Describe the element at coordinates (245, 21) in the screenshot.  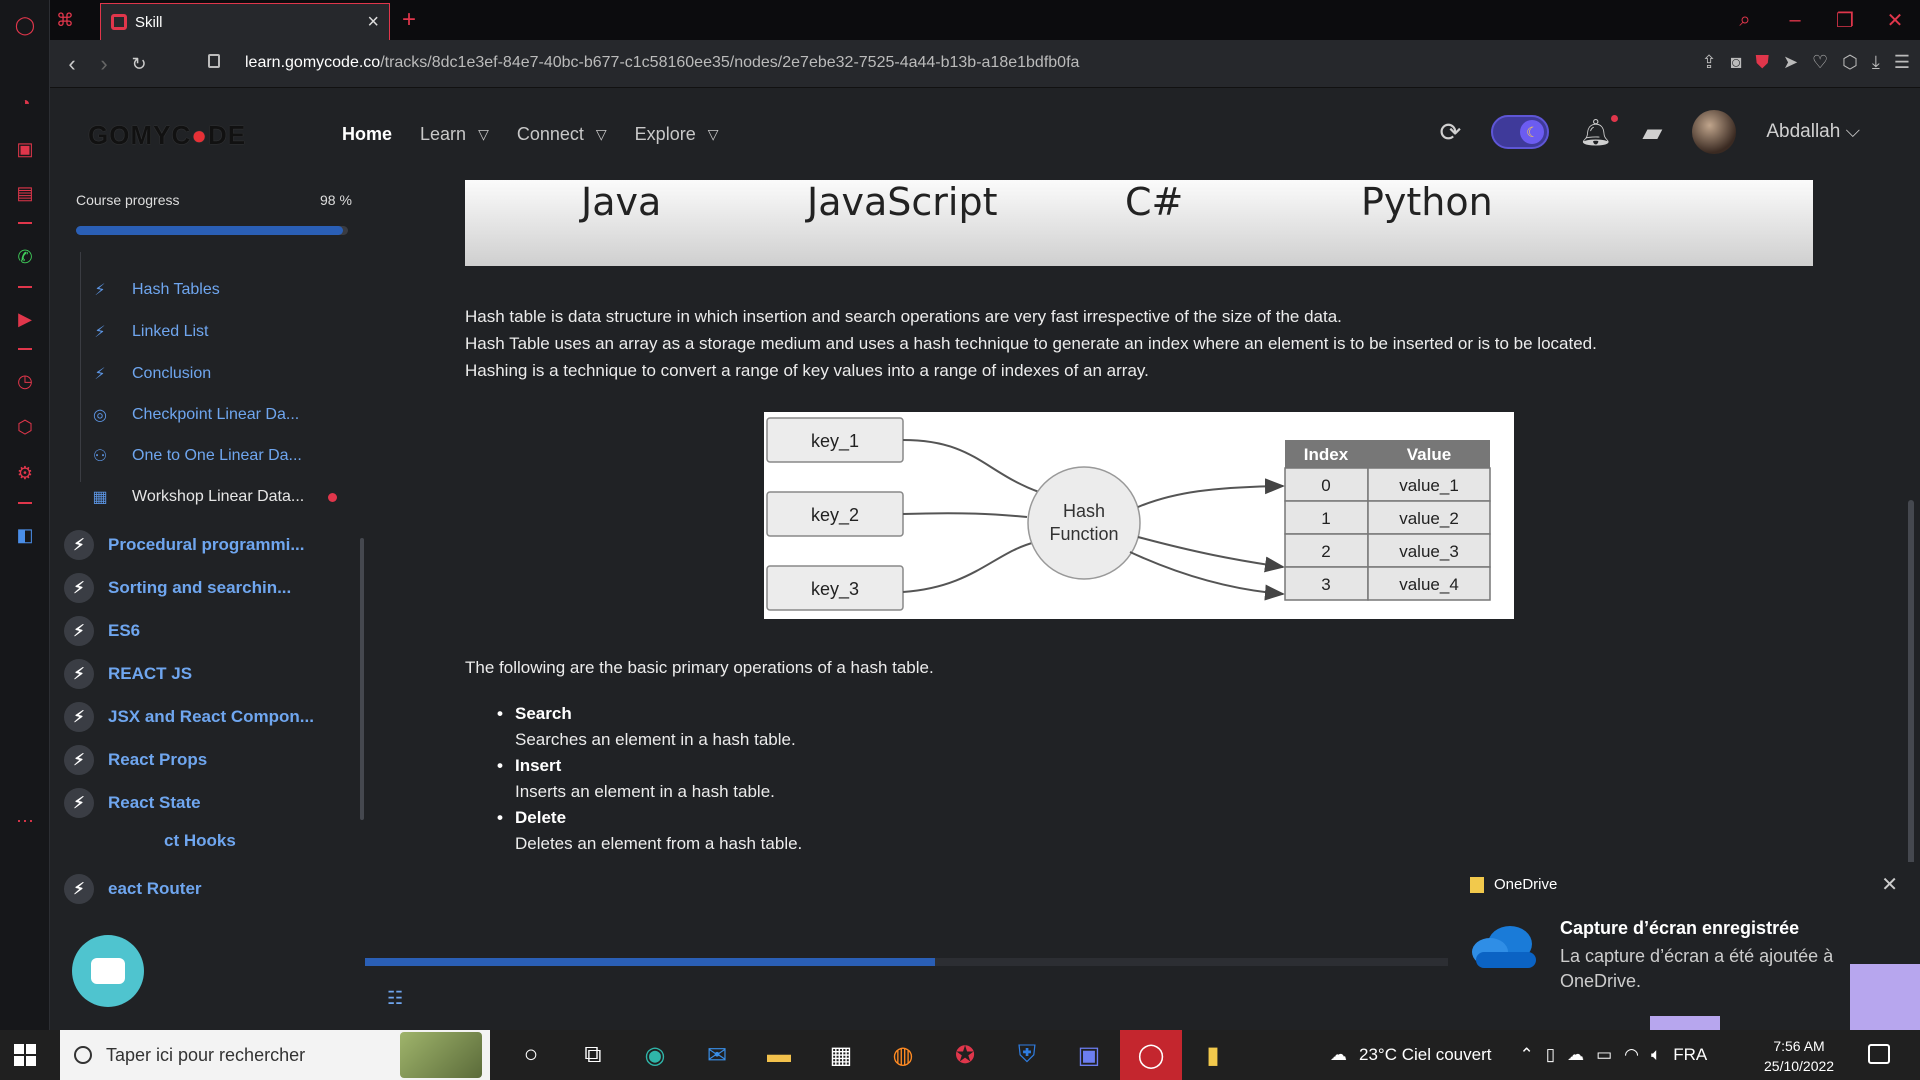
I see `browser-tab: Skill ×` at that location.